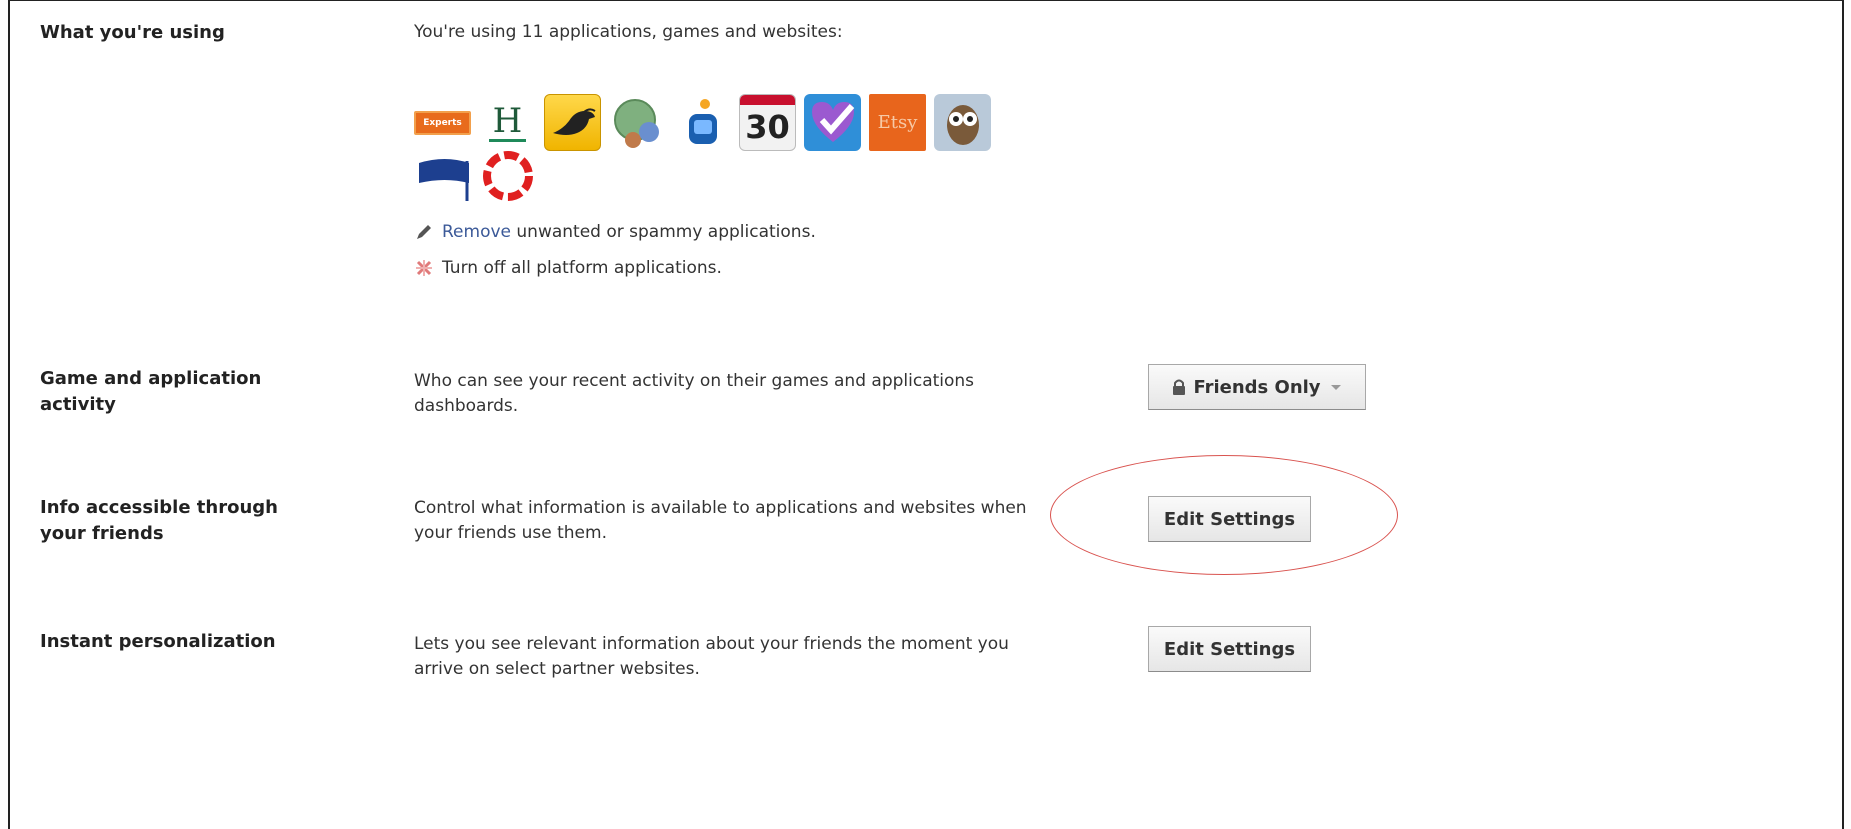 The height and width of the screenshot is (829, 1851). I want to click on edit-settings-instant-button: Edit Settings, so click(1229, 649).